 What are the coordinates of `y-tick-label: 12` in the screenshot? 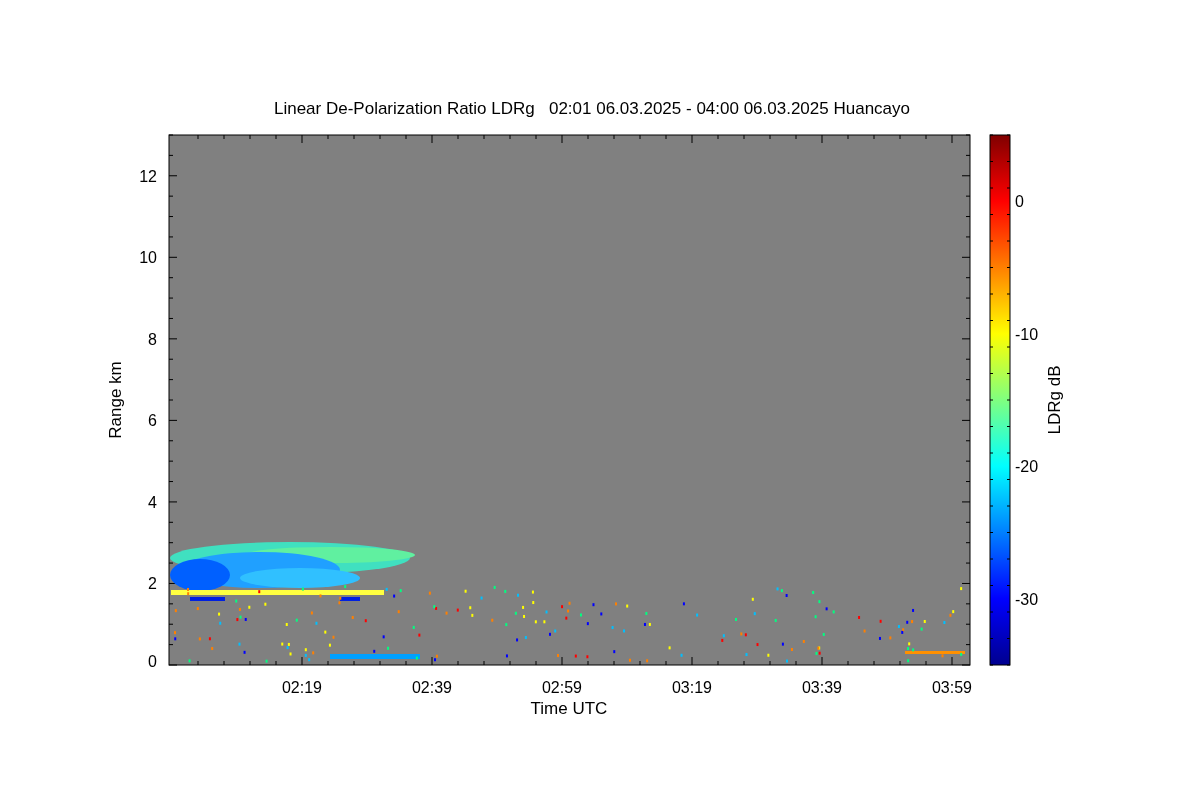 It's located at (148, 176).